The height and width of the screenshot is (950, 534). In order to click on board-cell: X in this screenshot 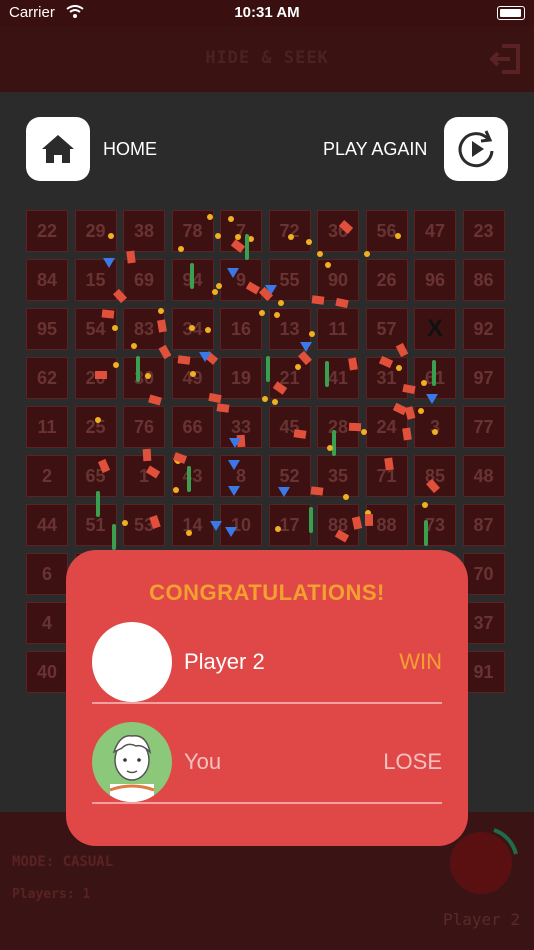, I will do `click(435, 329)`.